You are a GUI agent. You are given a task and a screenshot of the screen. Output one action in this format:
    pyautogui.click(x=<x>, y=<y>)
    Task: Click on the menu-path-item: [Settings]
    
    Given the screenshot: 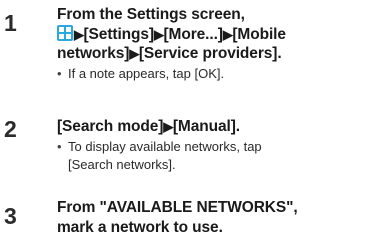 What is the action you would take?
    pyautogui.click(x=119, y=34)
    